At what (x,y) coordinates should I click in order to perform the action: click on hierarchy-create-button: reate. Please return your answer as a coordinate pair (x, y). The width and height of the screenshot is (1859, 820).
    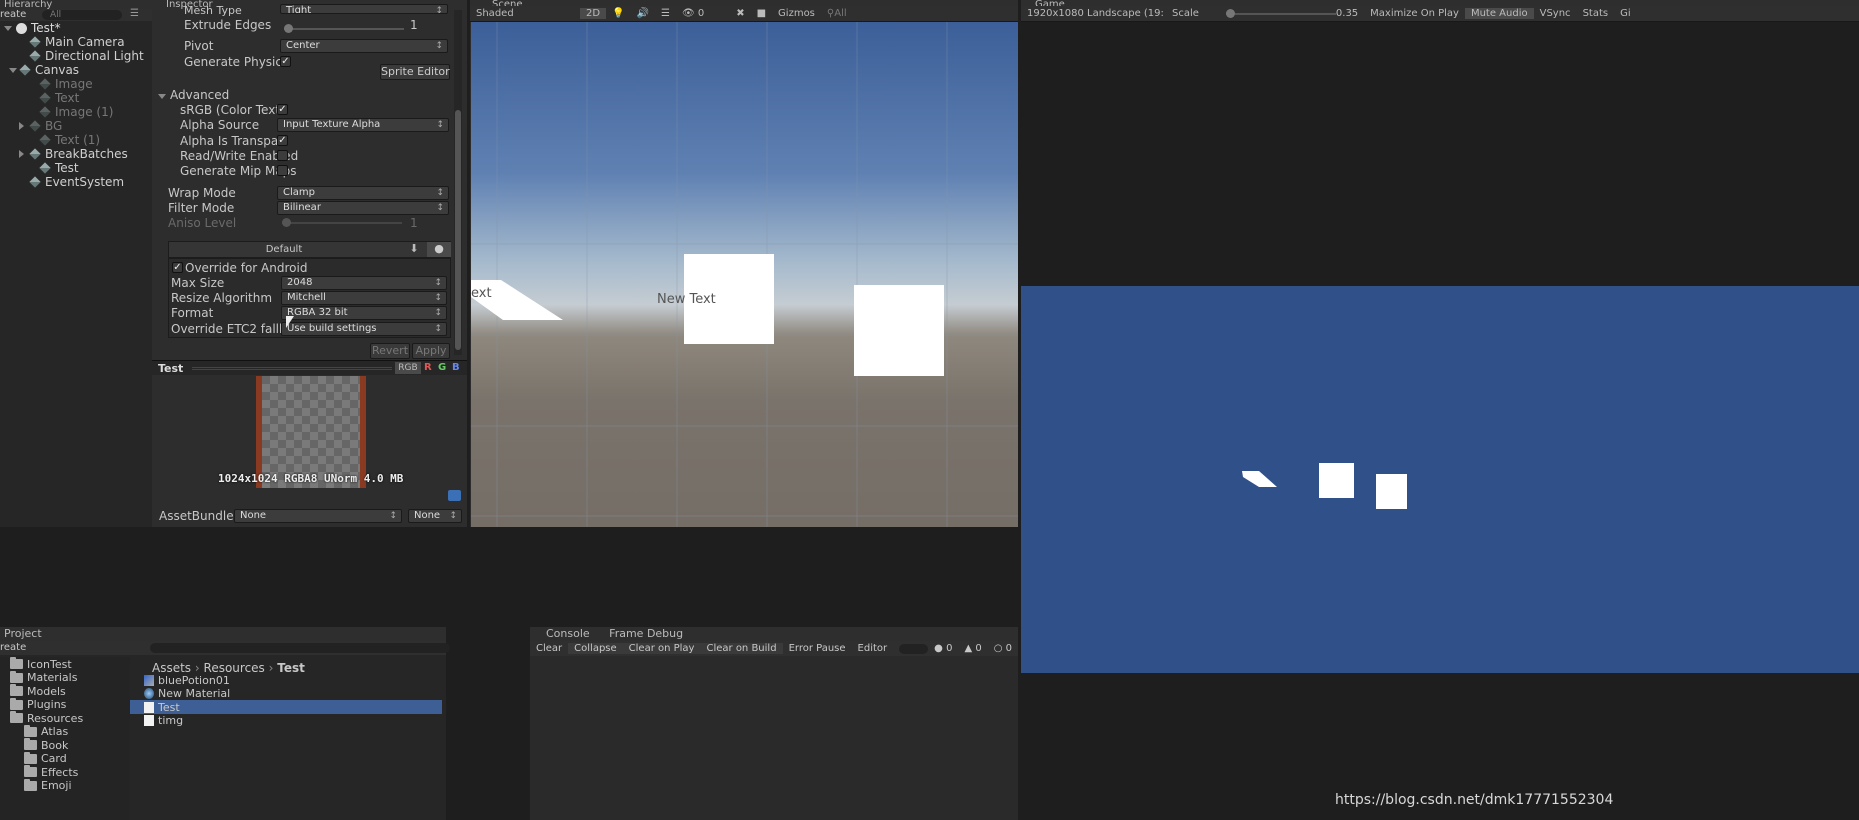
    Looking at the image, I should click on (13, 14).